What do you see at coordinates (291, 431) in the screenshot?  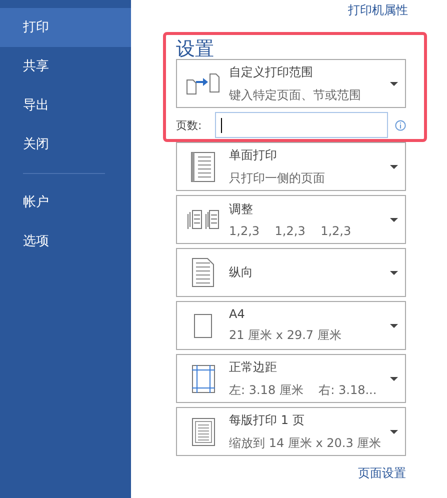 I see `settings-dropdown: 每版打印 1 页 缩放到 14 厘米 x 20.3 厘米` at bounding box center [291, 431].